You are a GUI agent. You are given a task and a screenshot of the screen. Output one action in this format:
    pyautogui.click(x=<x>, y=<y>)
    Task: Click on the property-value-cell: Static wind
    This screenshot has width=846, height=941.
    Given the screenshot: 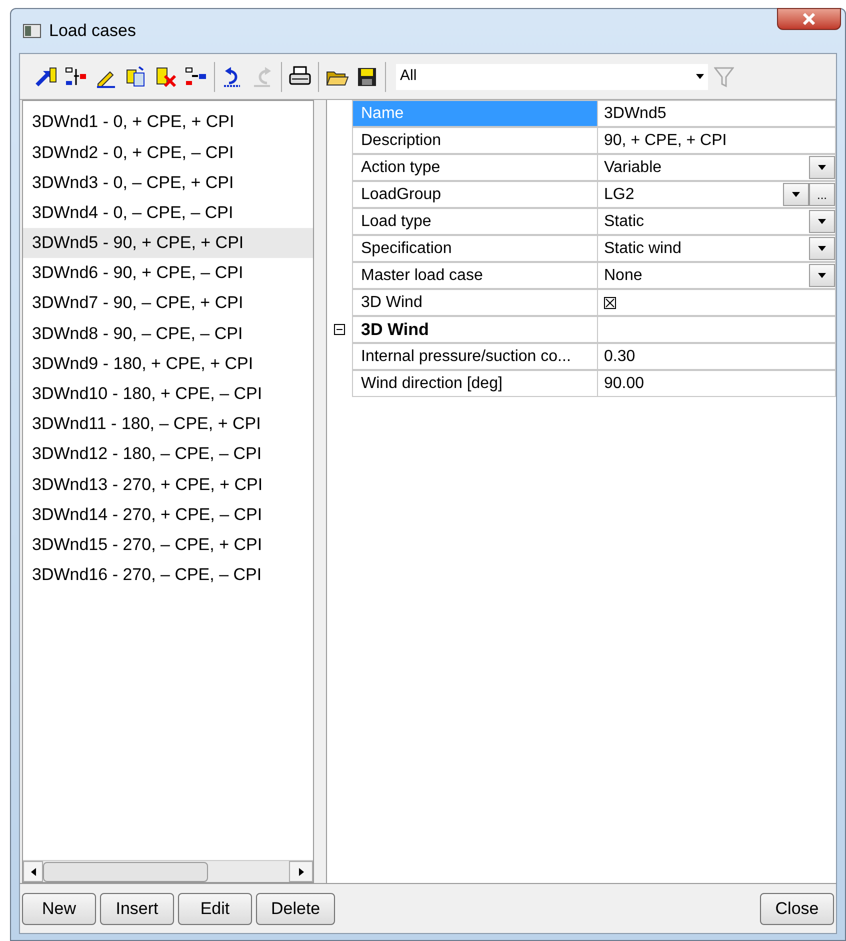 What is the action you would take?
    pyautogui.click(x=717, y=248)
    